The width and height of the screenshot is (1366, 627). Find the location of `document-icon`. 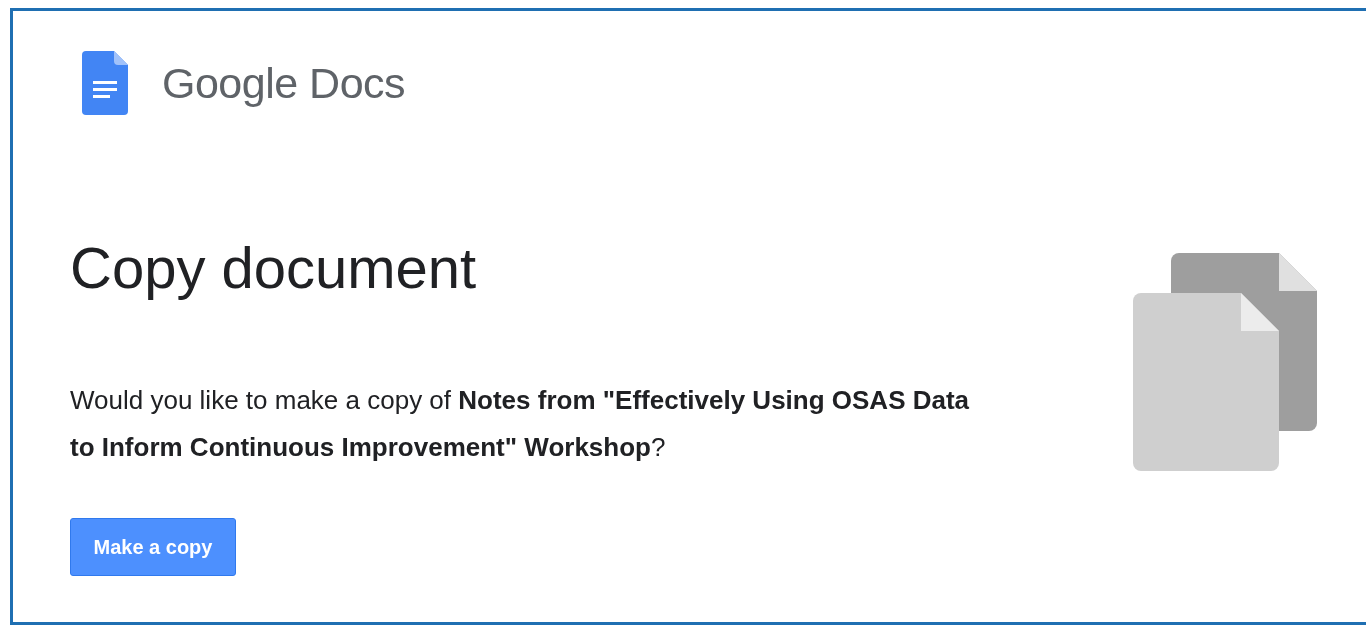

document-icon is located at coordinates (105, 83).